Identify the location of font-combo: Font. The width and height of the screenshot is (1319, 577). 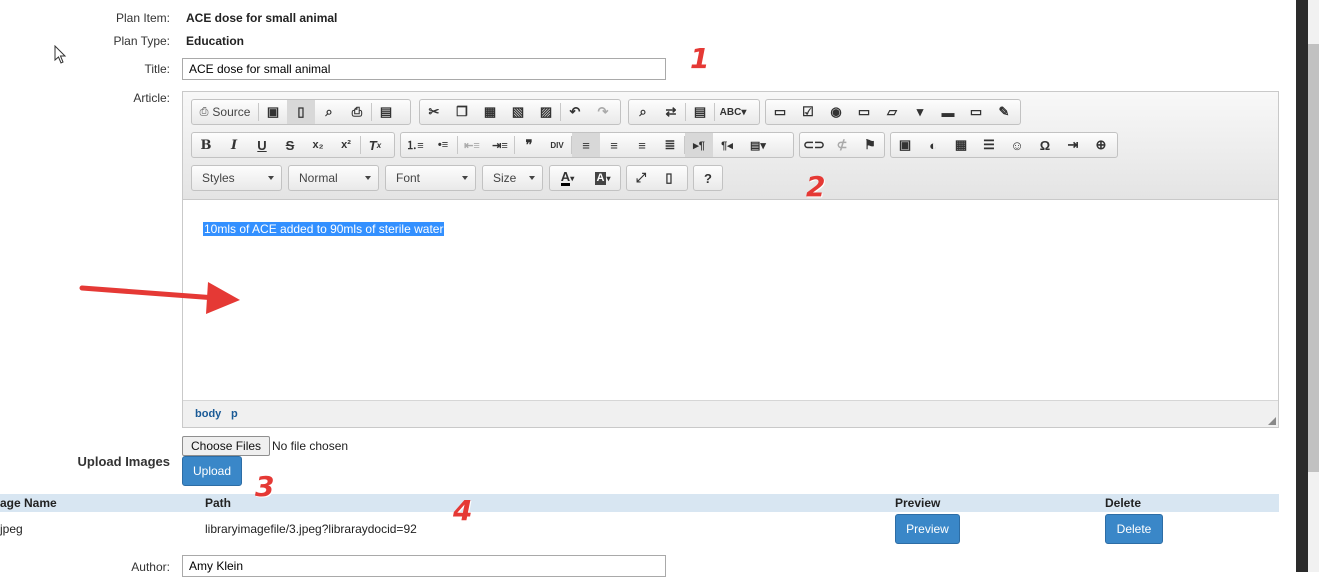
(430, 178).